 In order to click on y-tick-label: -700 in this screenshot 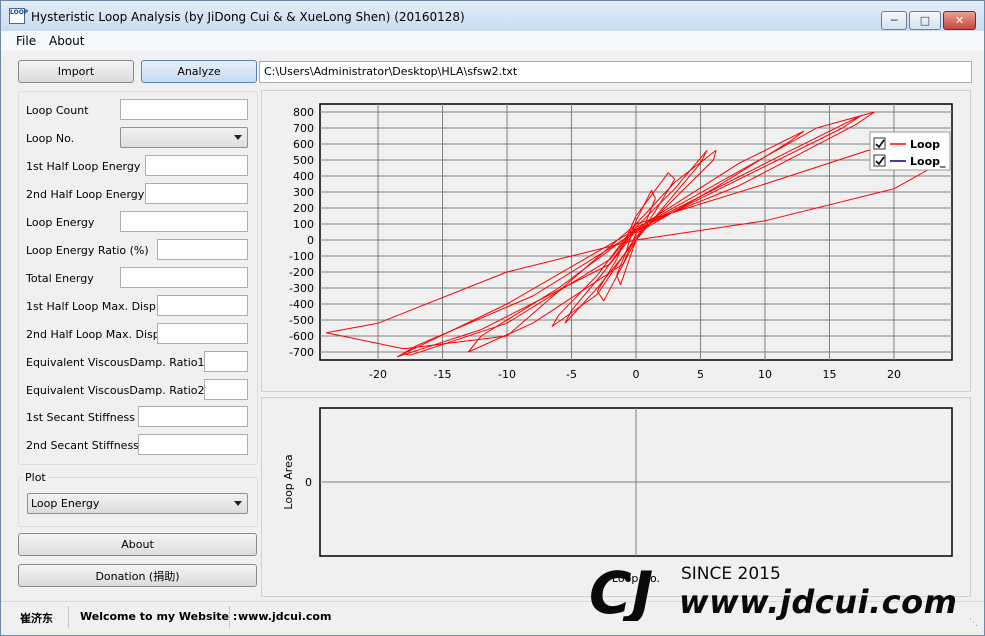, I will do `click(301, 352)`.